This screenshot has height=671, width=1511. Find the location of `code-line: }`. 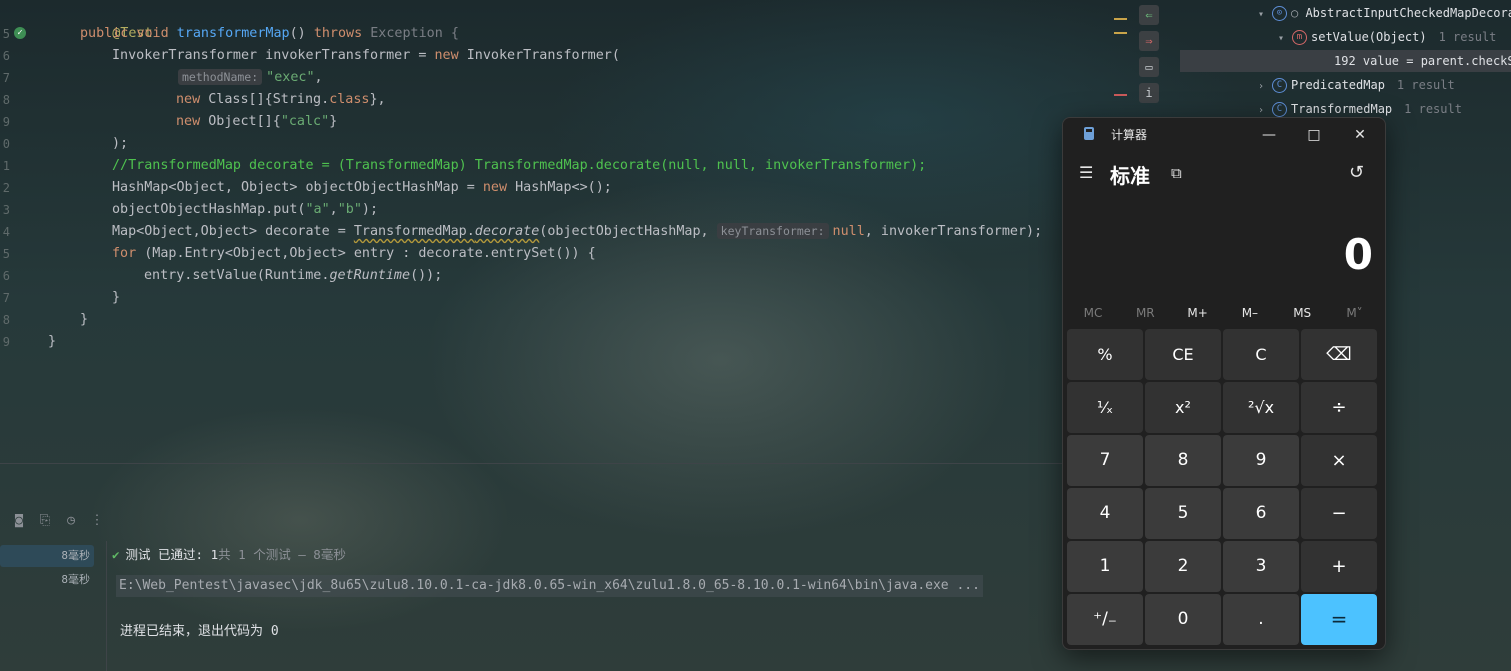

code-line: } is located at coordinates (52, 341).